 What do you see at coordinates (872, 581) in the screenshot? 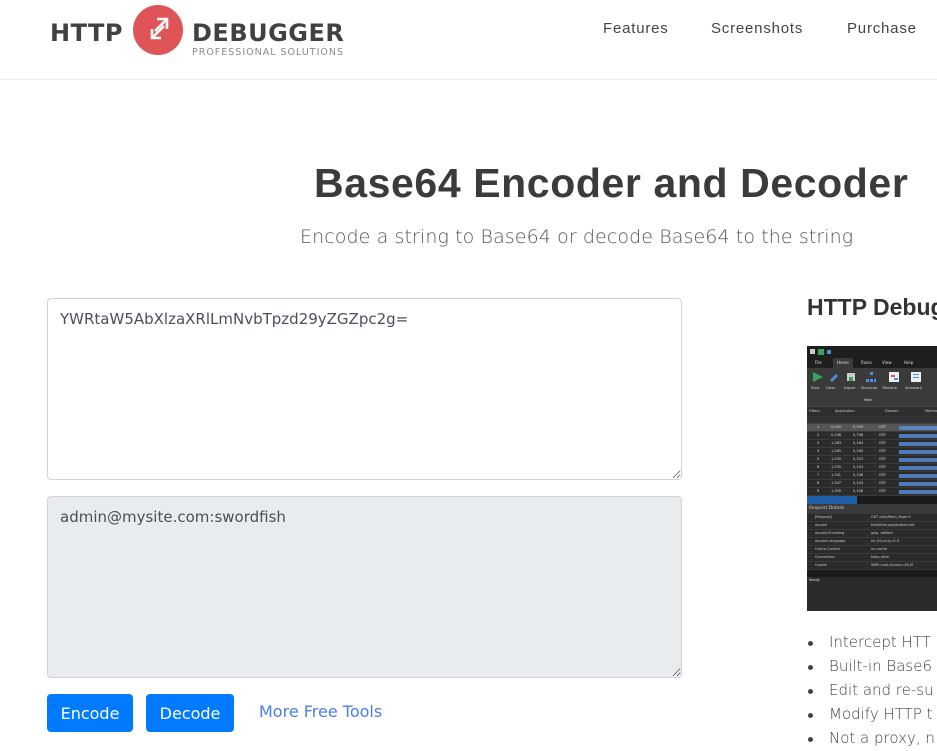
I see `screenshot-status: Ready` at bounding box center [872, 581].